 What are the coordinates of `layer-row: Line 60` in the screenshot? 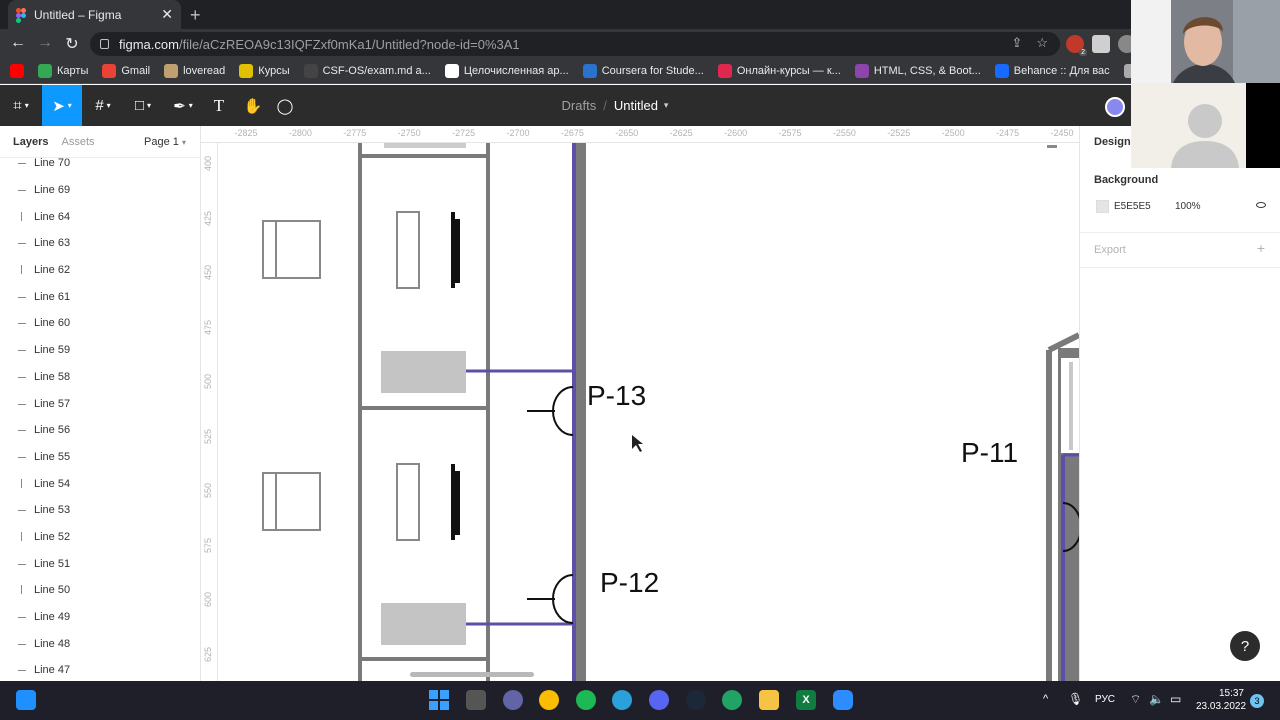 It's located at (100, 323).